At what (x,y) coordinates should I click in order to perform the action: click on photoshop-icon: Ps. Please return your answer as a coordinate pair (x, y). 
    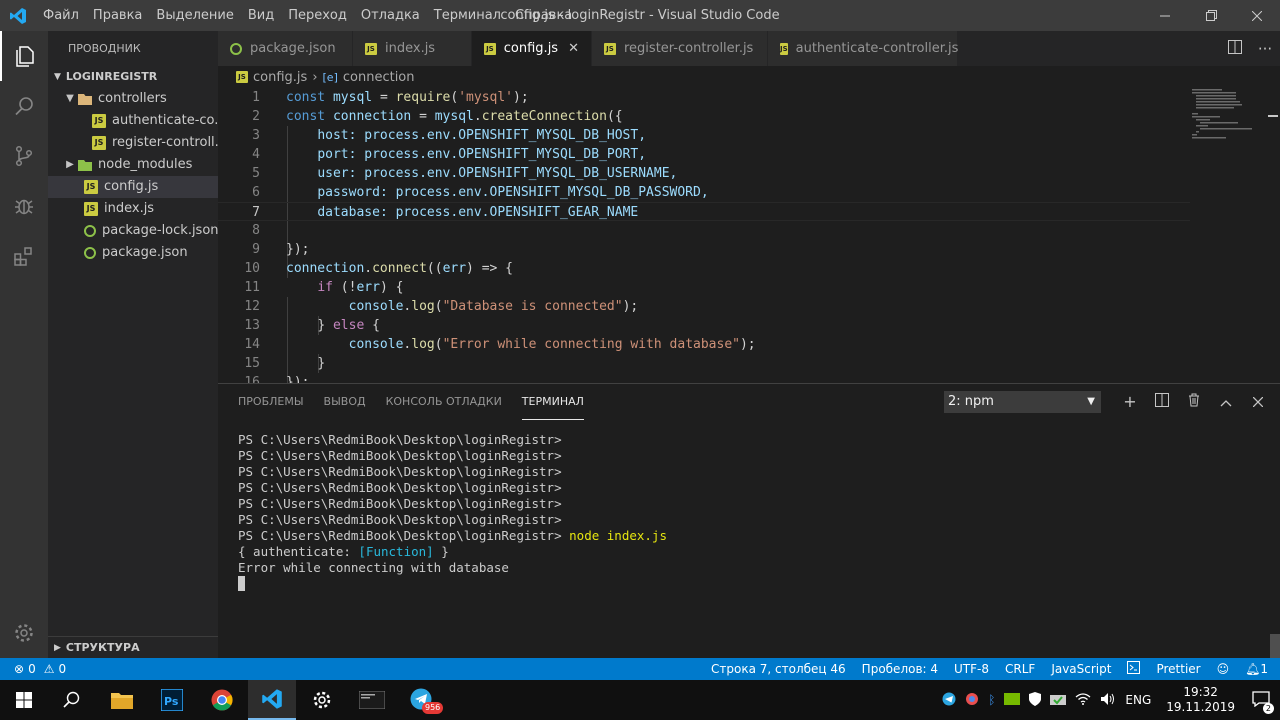
    Looking at the image, I should click on (172, 700).